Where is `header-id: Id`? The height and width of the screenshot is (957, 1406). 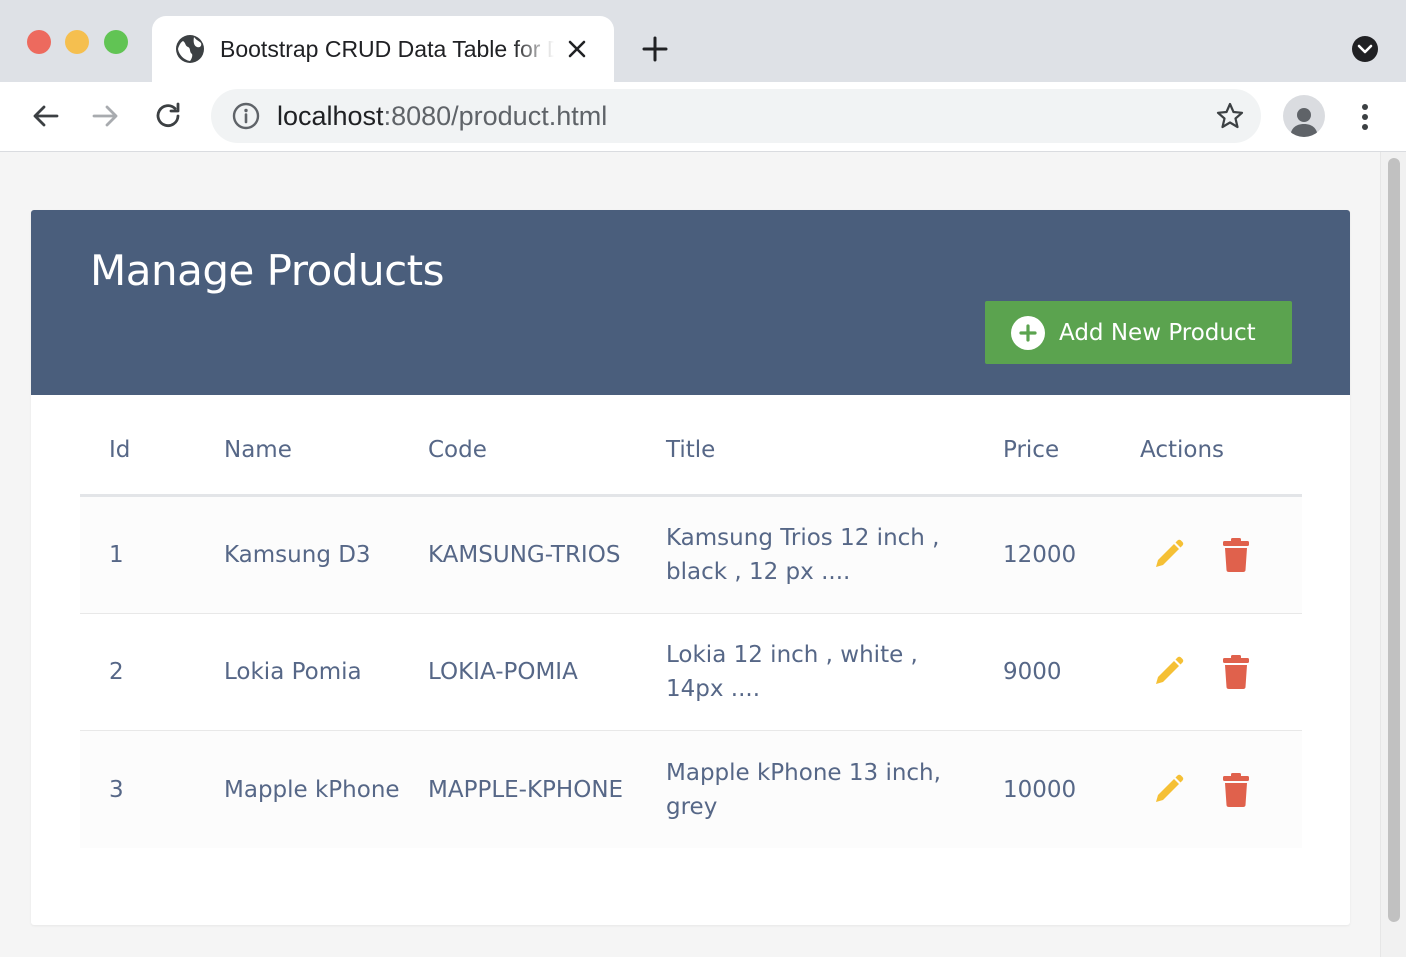
header-id: Id is located at coordinates (120, 450).